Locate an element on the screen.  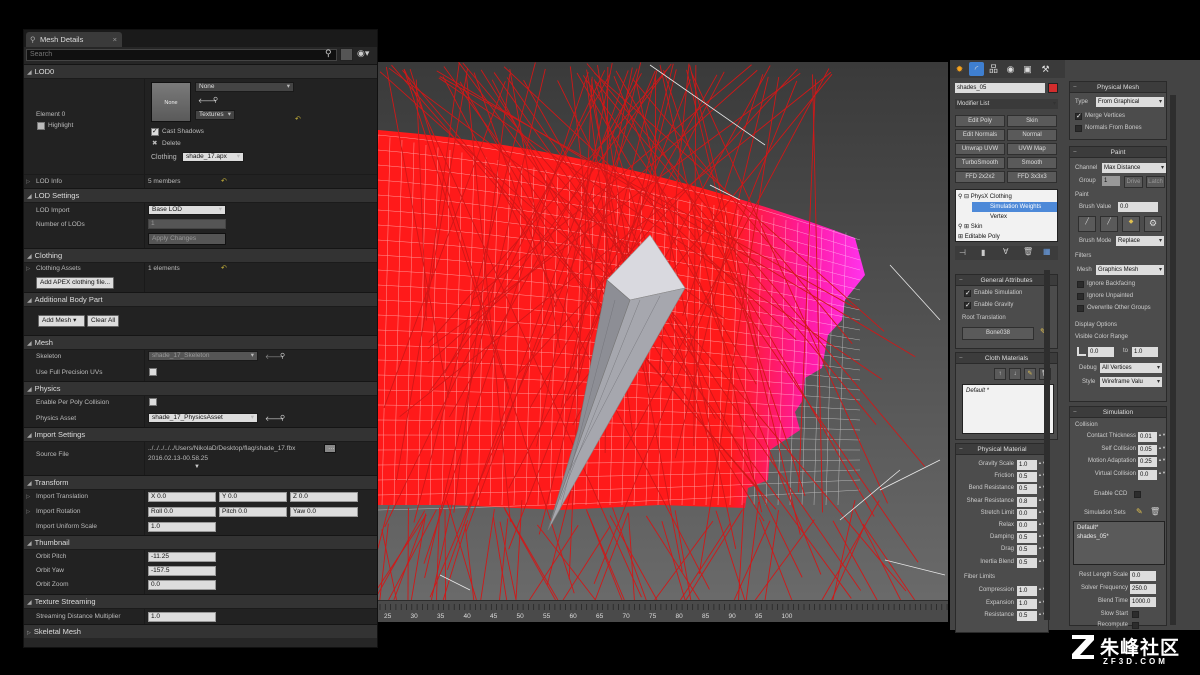
root-bone-button: Bone038 is located at coordinates (998, 333).